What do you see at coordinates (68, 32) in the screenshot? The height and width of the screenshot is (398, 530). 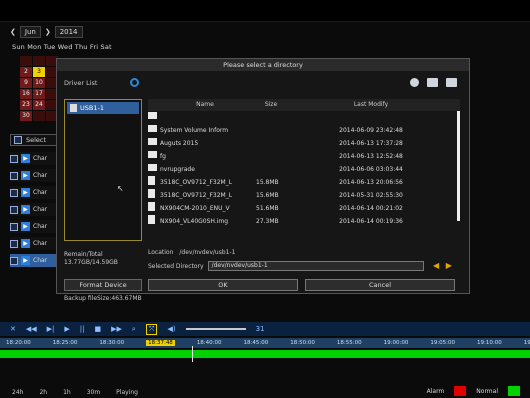 I see `year-value: 2014` at bounding box center [68, 32].